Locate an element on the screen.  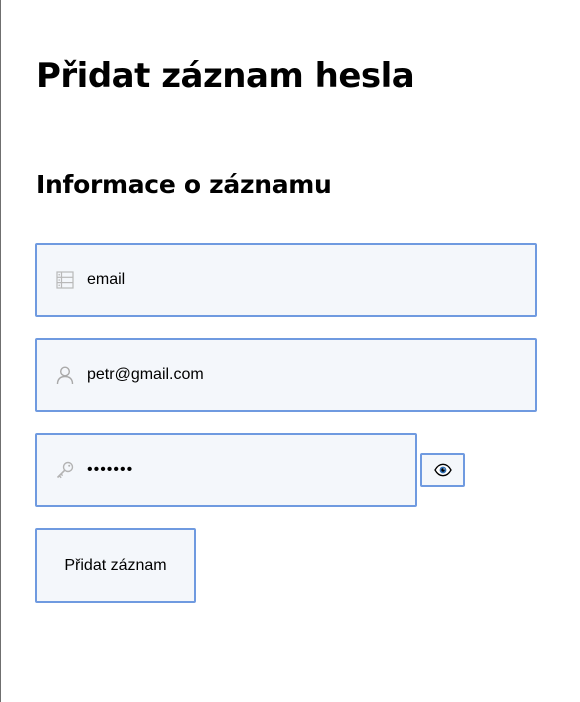
eye-icon is located at coordinates (443, 470).